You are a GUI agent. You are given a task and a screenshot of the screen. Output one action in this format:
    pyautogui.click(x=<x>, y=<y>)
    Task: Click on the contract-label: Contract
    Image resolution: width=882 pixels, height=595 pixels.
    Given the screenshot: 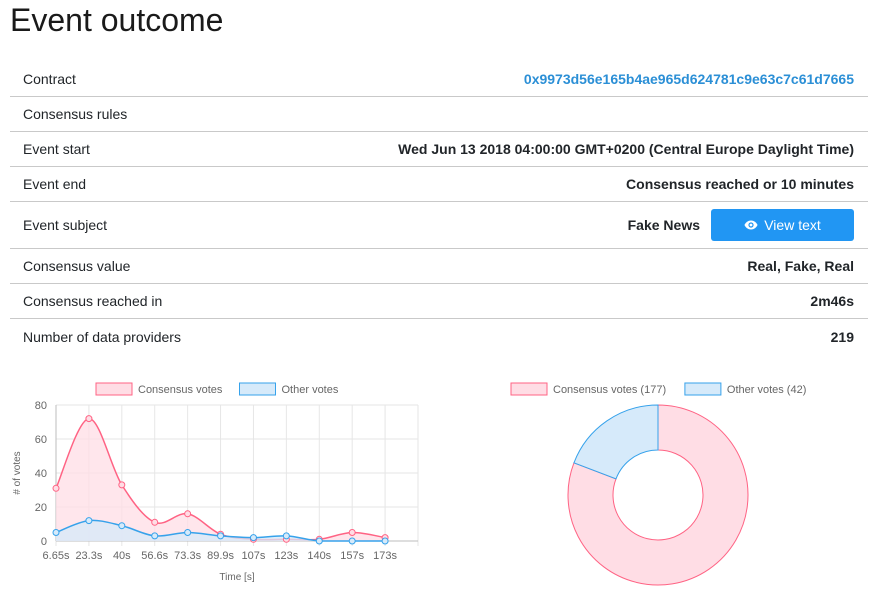 What is the action you would take?
    pyautogui.click(x=49, y=79)
    